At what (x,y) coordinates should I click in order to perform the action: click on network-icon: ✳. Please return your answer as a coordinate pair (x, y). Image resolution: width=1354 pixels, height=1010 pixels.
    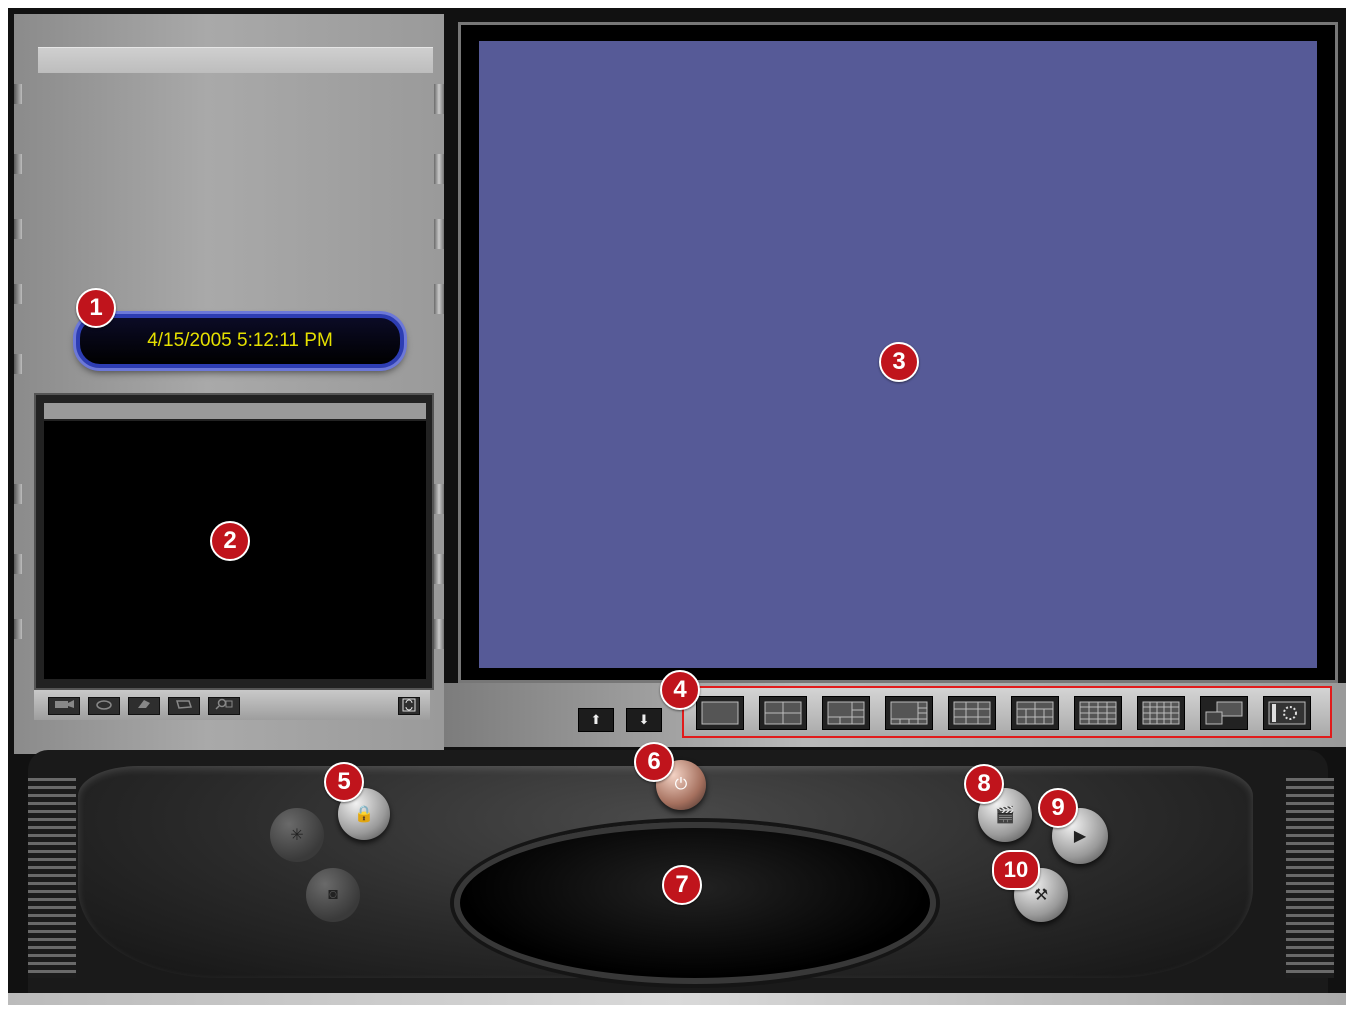
    Looking at the image, I should click on (297, 835).